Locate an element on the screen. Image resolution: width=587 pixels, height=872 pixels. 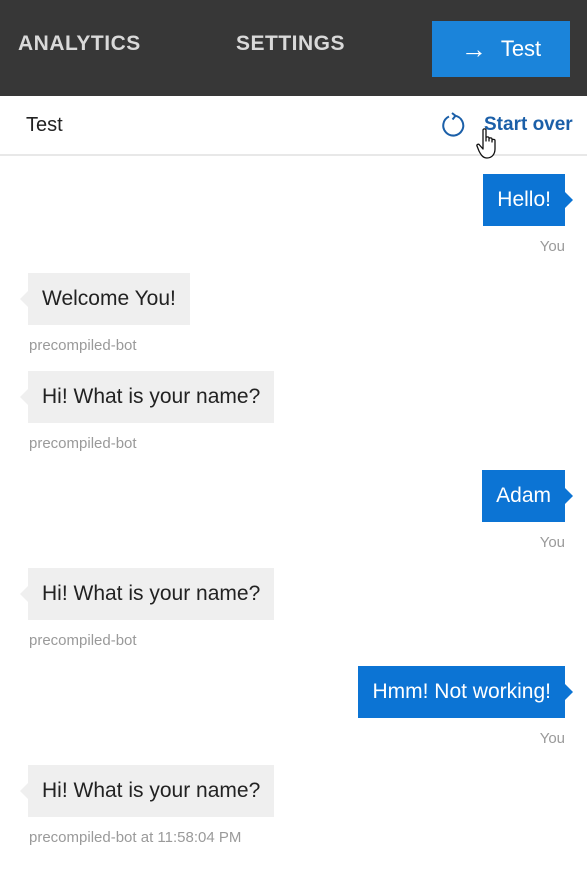
top-nav-bar: ANALYTICS SETTINGS → Test is located at coordinates (293, 48).